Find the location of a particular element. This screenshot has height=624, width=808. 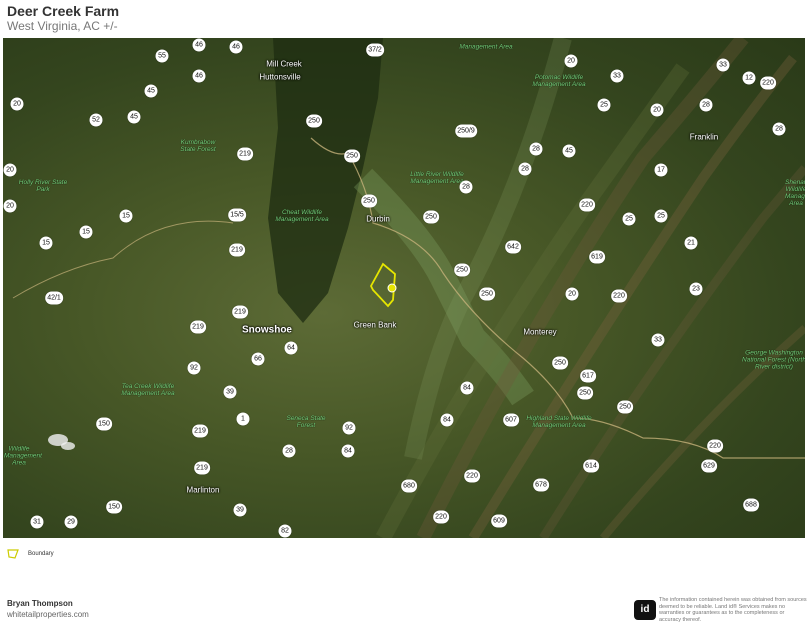

road-shield: 21 is located at coordinates (691, 243).